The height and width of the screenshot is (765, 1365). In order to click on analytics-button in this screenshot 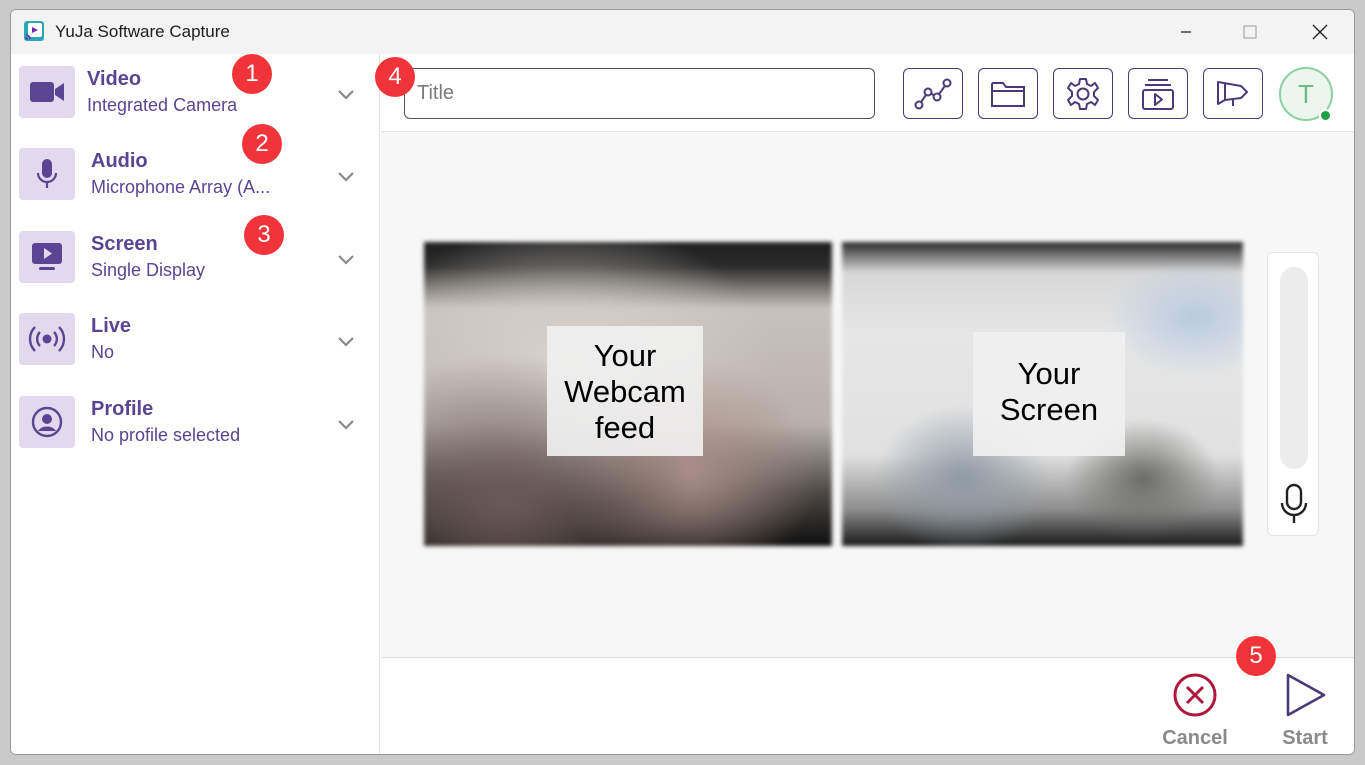, I will do `click(933, 93)`.